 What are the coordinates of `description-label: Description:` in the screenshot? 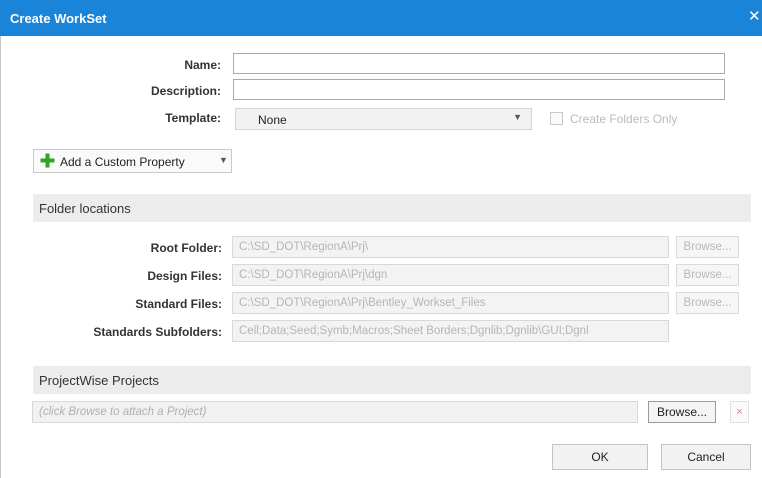 It's located at (185, 91).